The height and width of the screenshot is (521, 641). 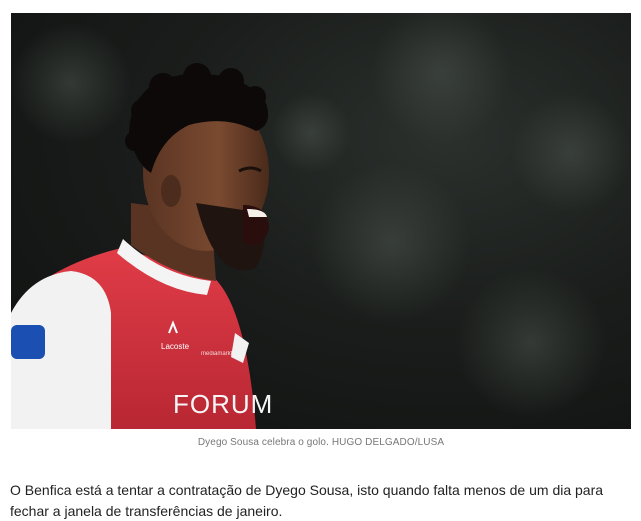 I want to click on league-badge-icon, so click(x=28, y=342).